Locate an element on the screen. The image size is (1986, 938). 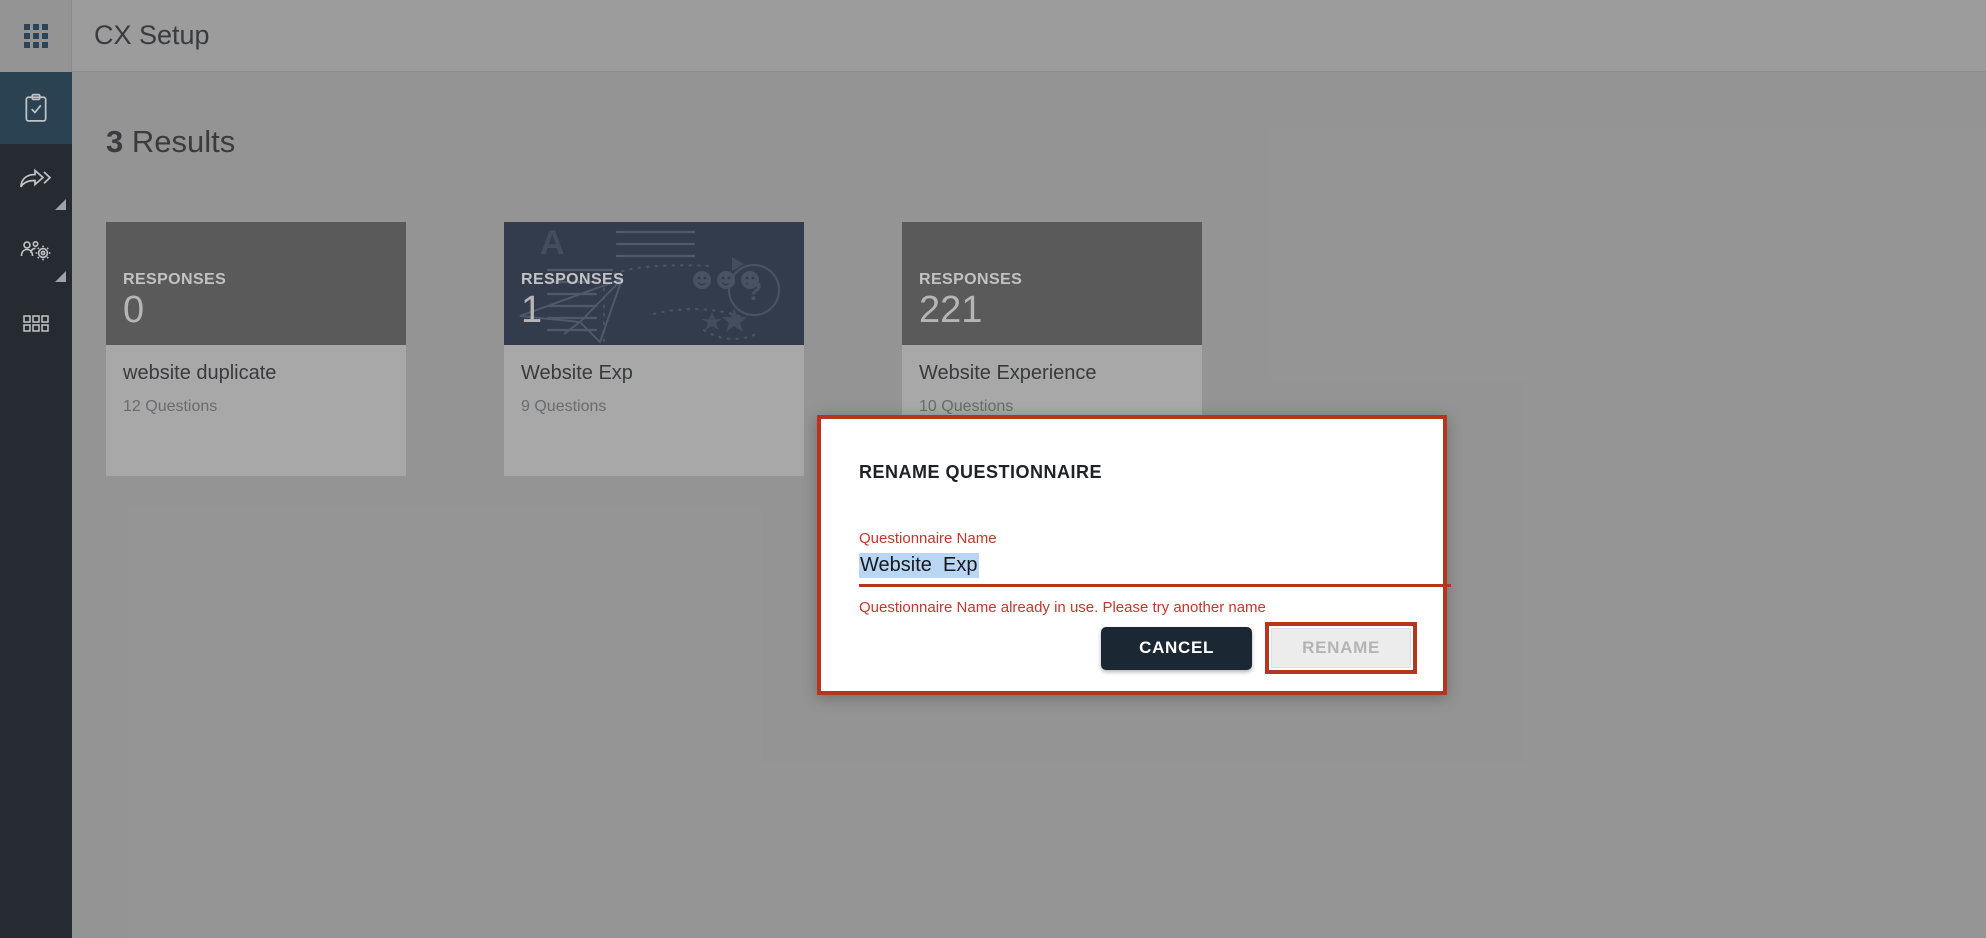
rename-button-highlight: RENAME is located at coordinates (1341, 648).